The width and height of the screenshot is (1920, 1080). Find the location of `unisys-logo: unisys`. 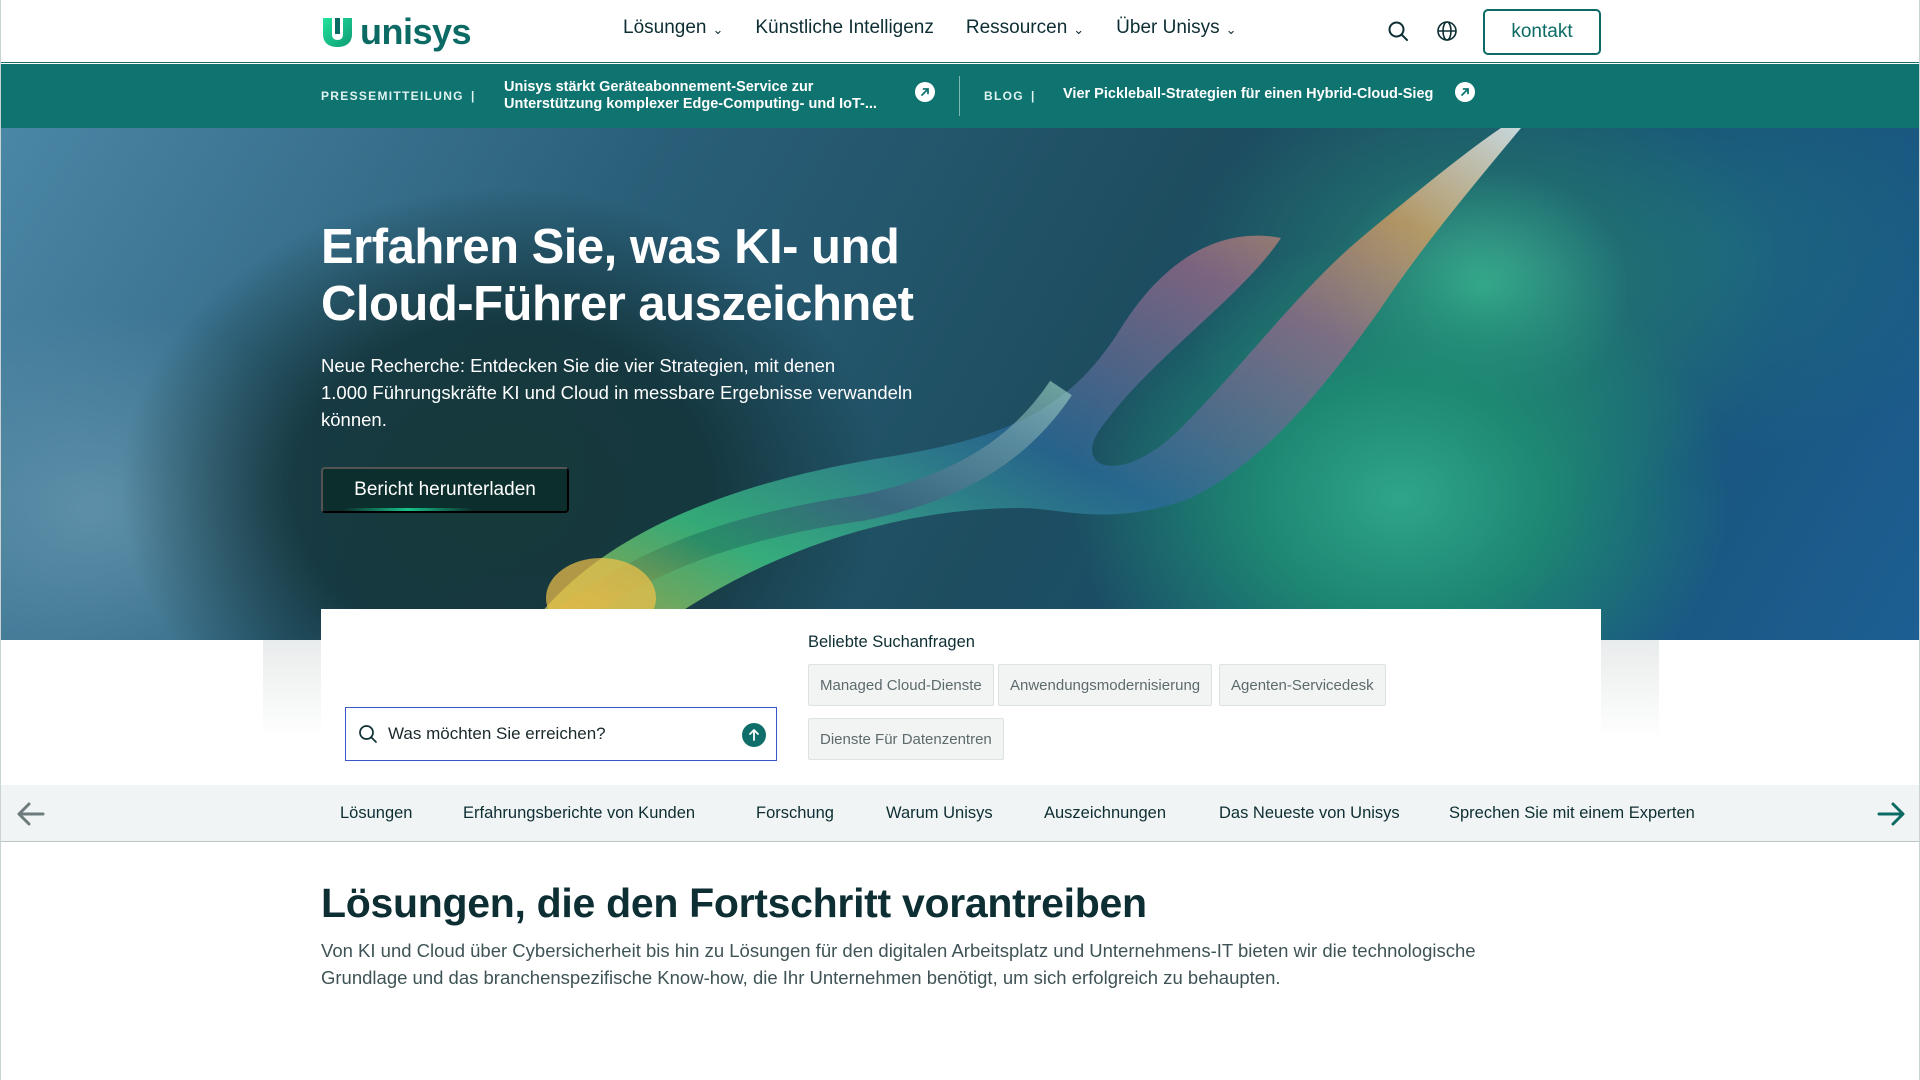

unisys-logo: unisys is located at coordinates (396, 31).